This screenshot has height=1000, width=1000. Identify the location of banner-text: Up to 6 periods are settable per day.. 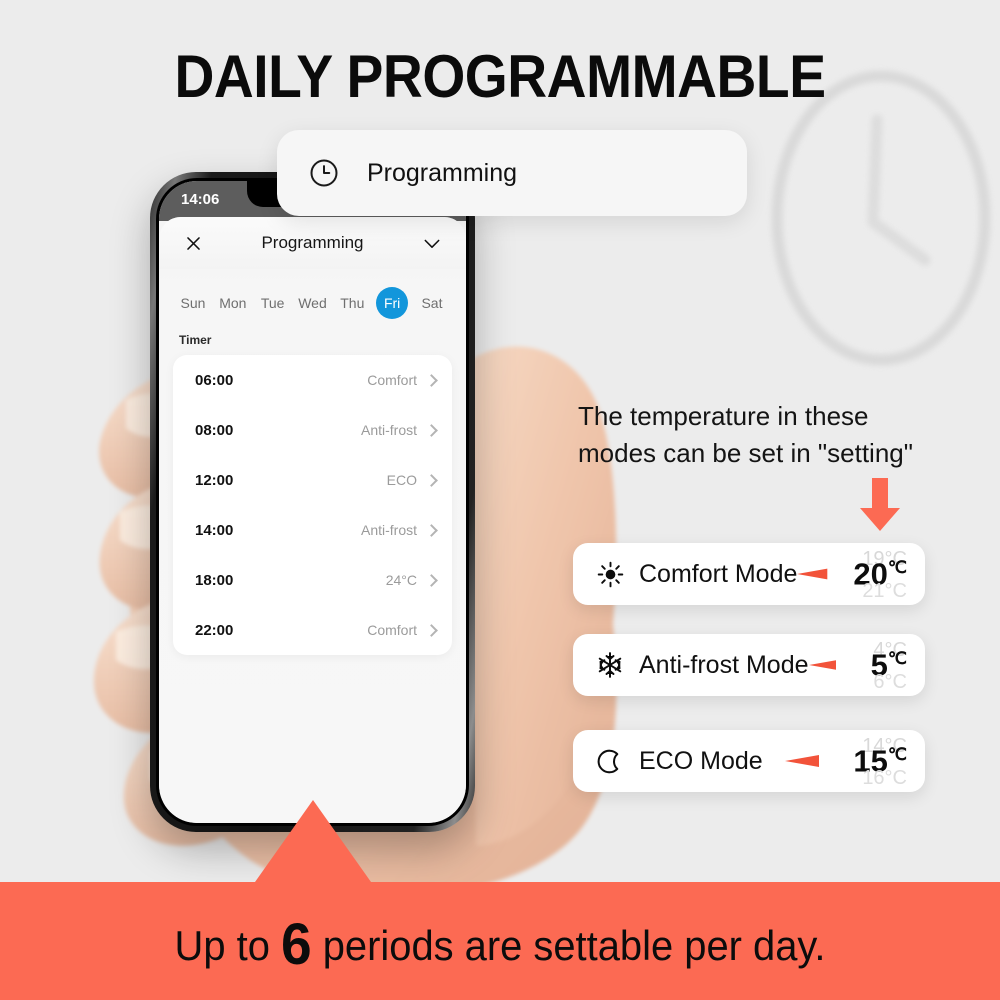
(500, 944).